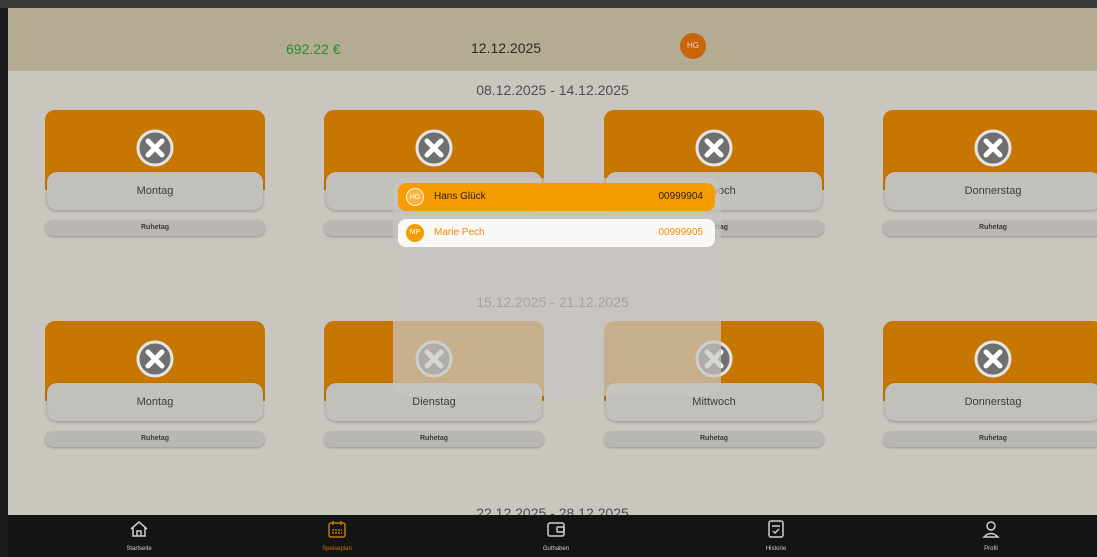 The height and width of the screenshot is (557, 1097). I want to click on nav-label: Historie, so click(776, 549).